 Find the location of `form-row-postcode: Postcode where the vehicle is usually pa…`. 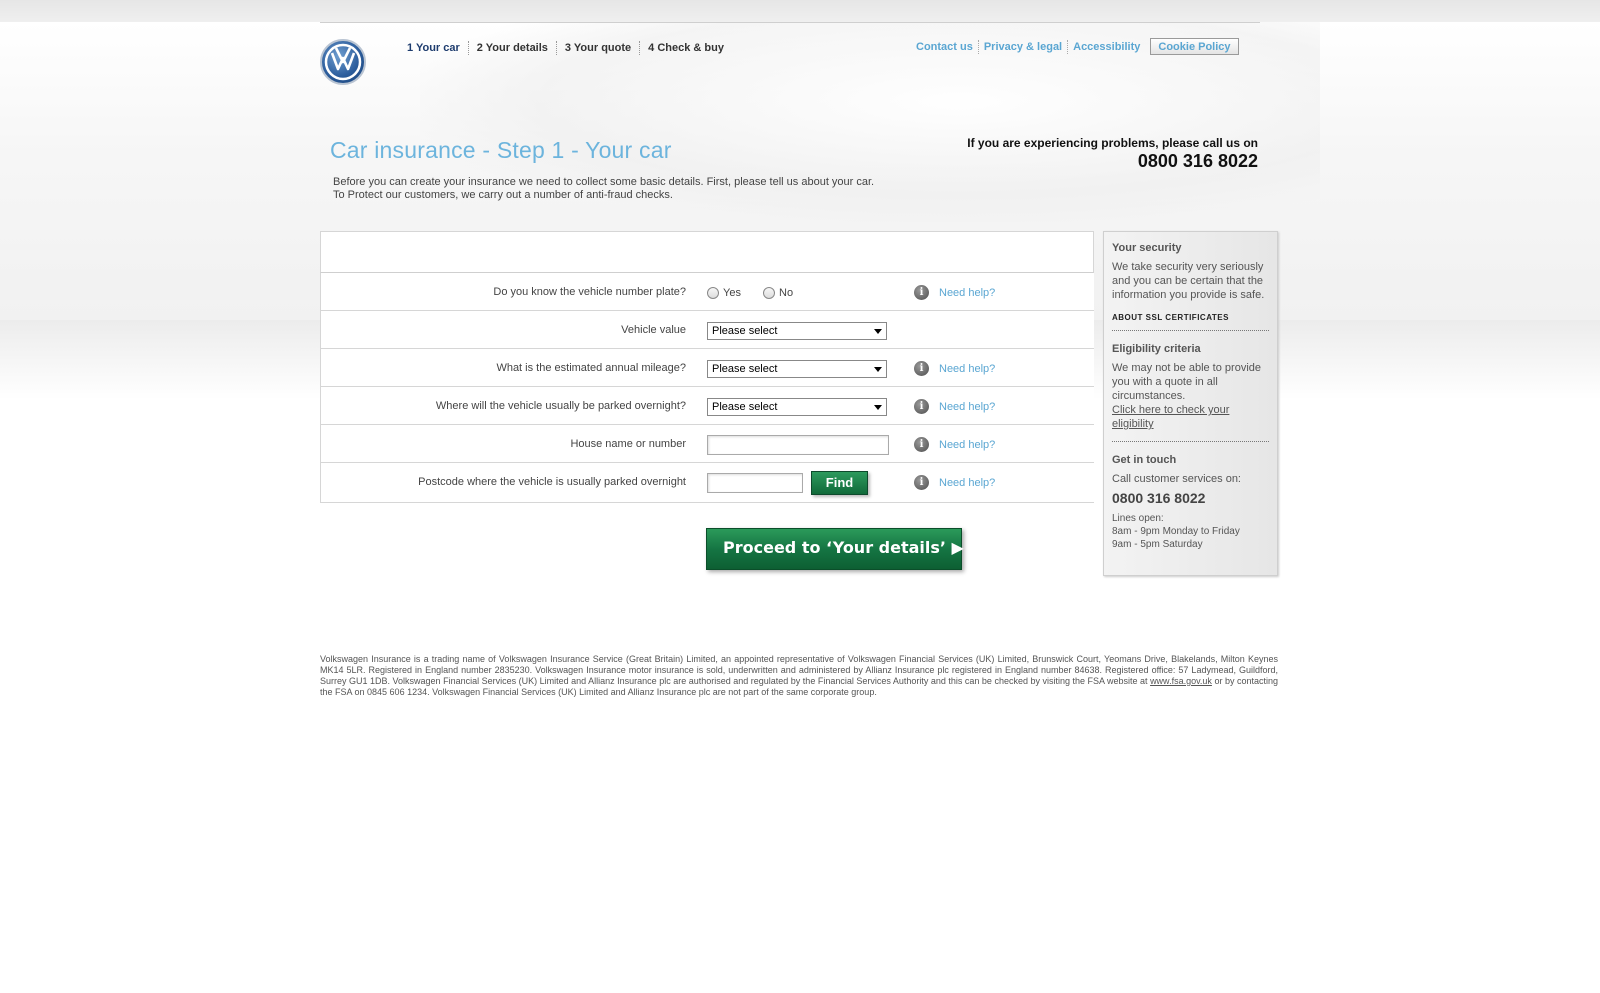

form-row-postcode: Postcode where the vehicle is usually pa… is located at coordinates (707, 483).